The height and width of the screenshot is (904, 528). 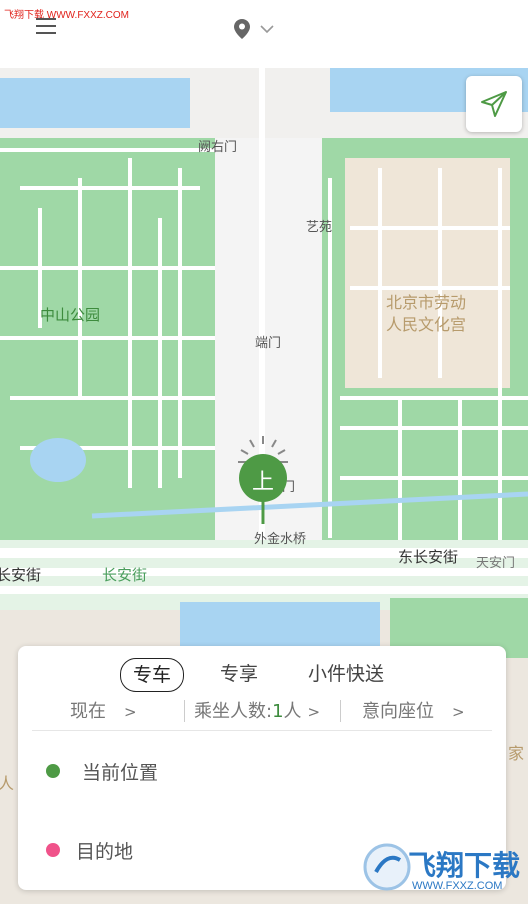 I want to click on map-label-yiyuan: 艺苑, so click(x=319, y=227).